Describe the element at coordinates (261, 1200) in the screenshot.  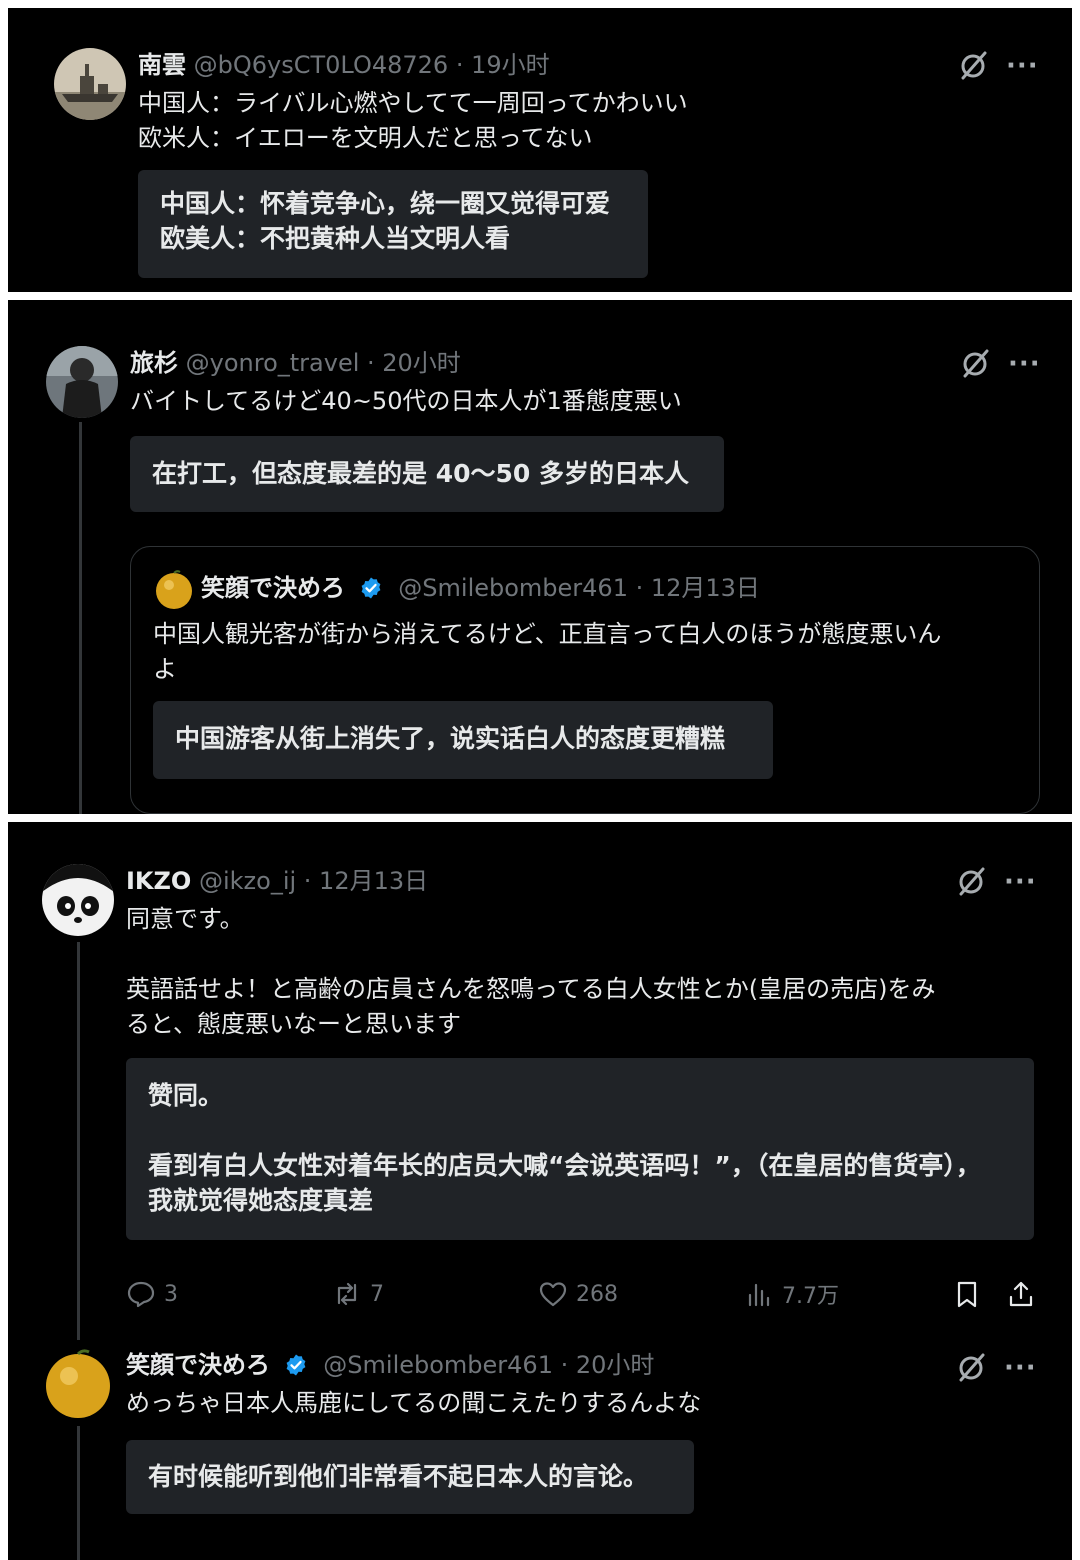
I see `translation-line: 我就觉得她态度真差` at that location.